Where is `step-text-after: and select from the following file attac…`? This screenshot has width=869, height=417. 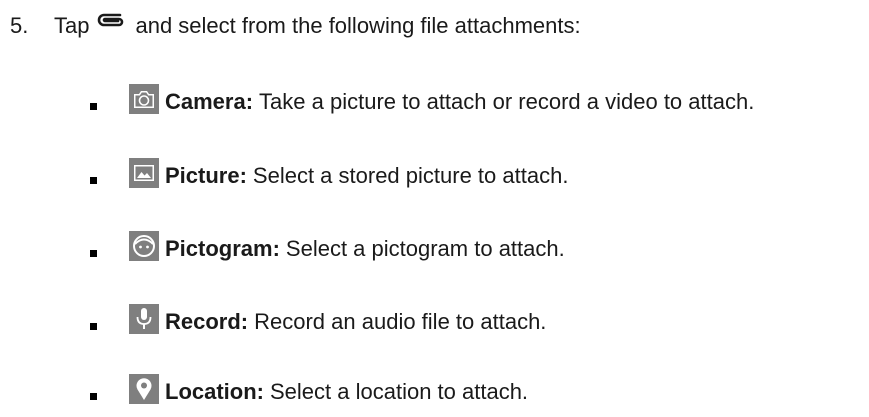
step-text-after: and select from the following file attac… is located at coordinates (358, 25).